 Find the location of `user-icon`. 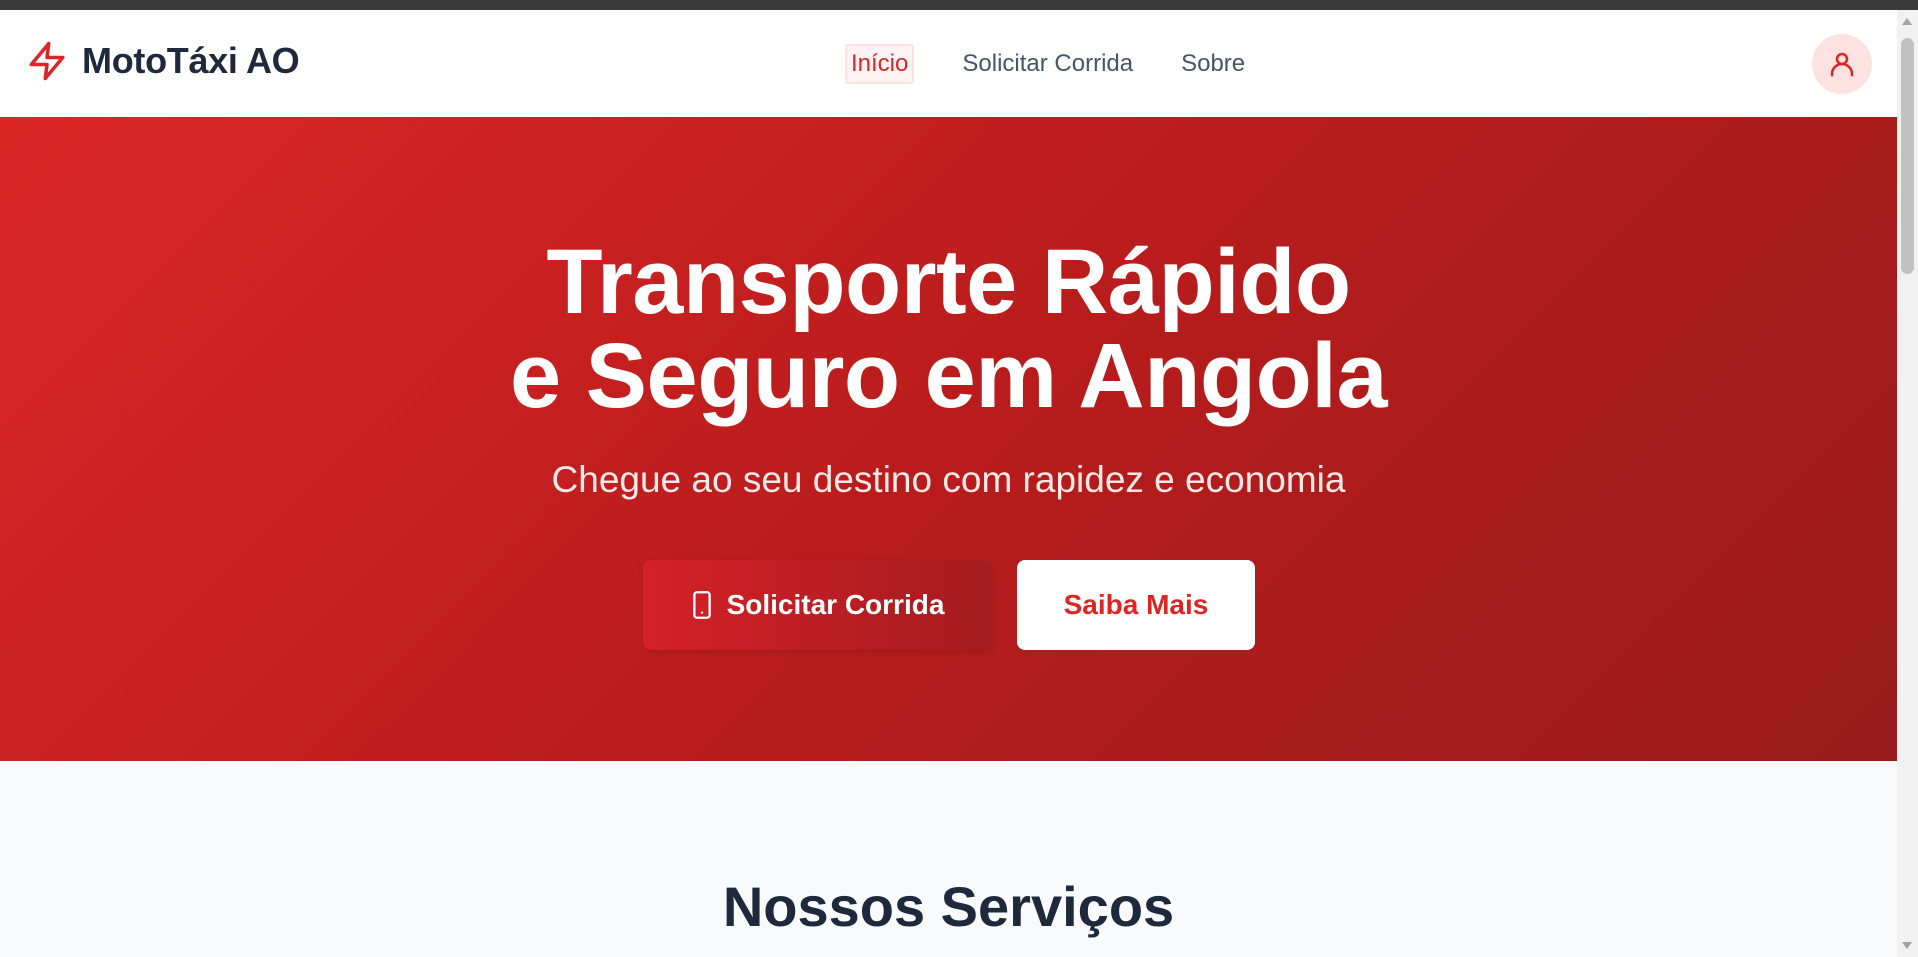

user-icon is located at coordinates (1842, 64).